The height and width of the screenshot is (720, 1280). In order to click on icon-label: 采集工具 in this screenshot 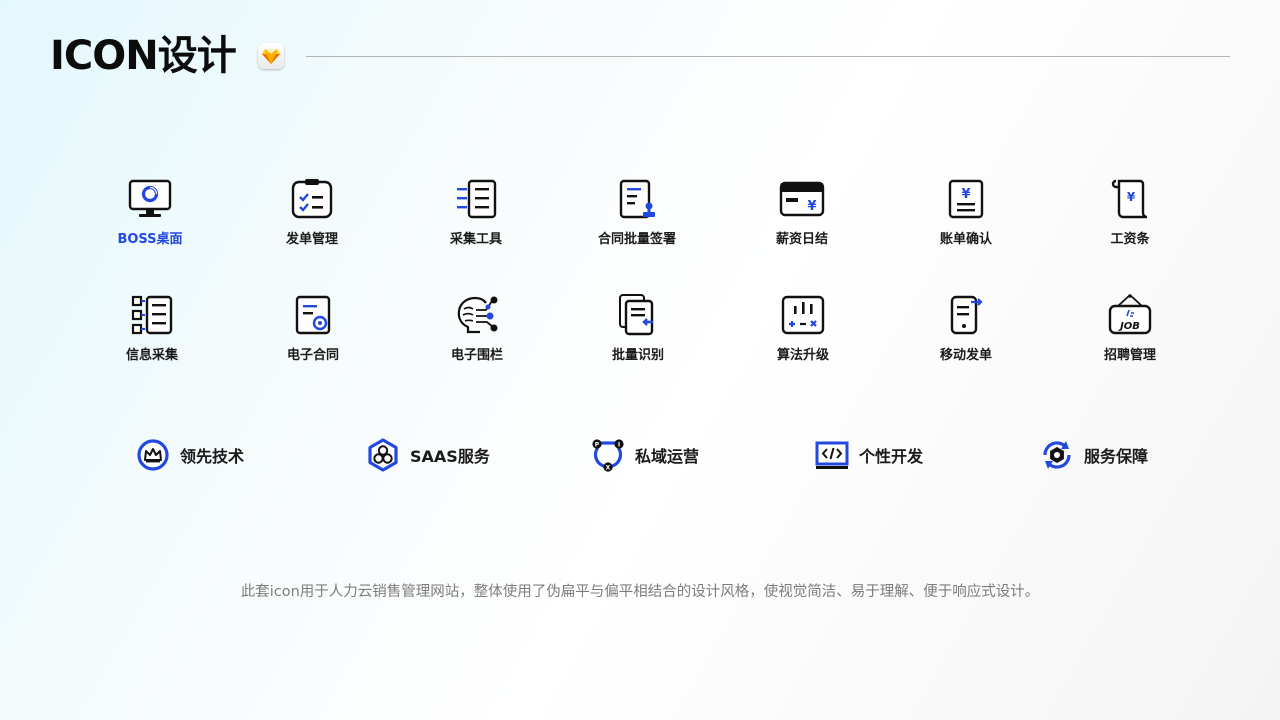, I will do `click(475, 239)`.